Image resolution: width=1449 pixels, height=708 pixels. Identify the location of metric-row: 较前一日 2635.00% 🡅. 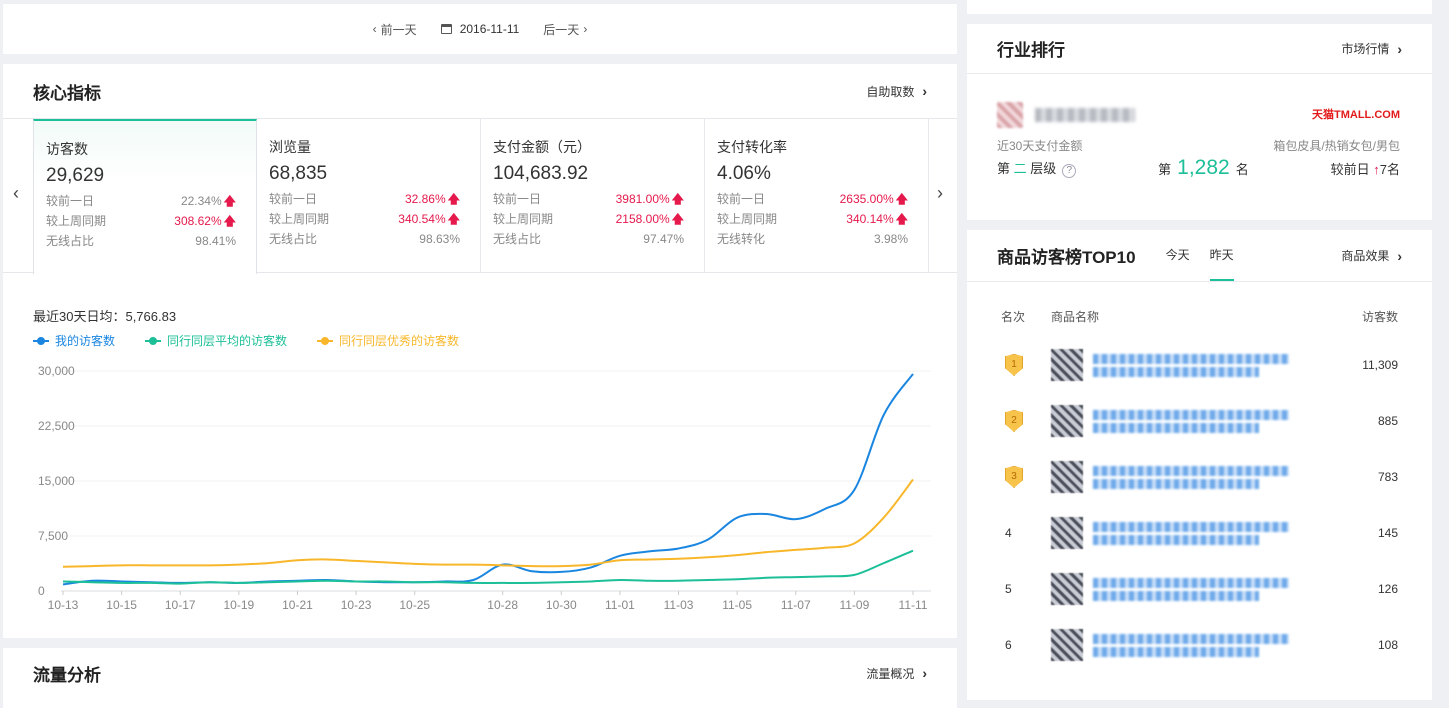
(816, 199).